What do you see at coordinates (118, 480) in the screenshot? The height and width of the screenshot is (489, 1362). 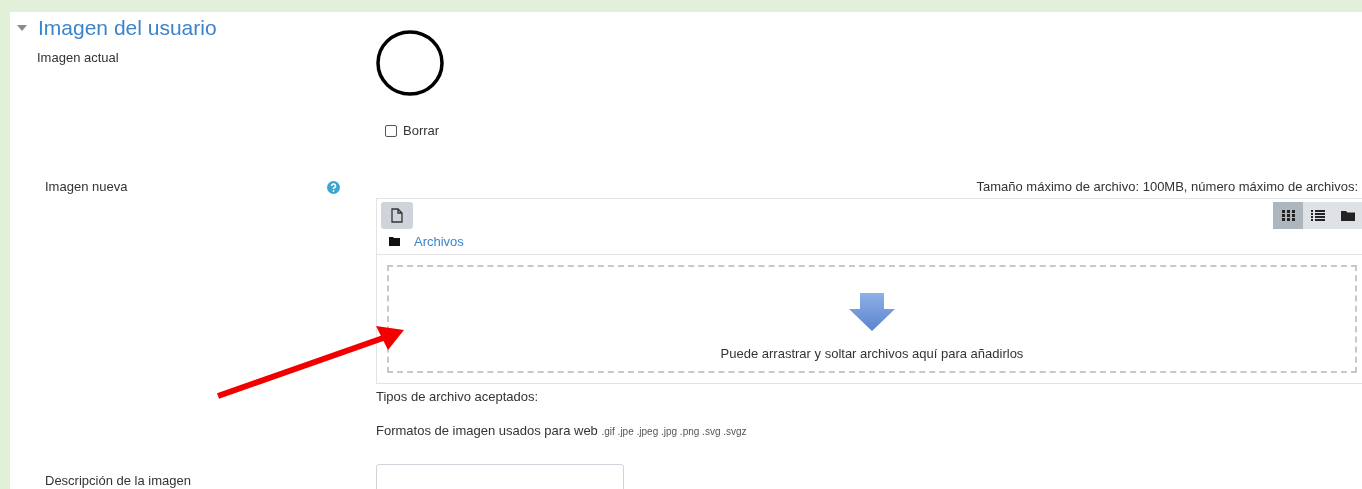 I see `field-label: Descripción de la imagen` at bounding box center [118, 480].